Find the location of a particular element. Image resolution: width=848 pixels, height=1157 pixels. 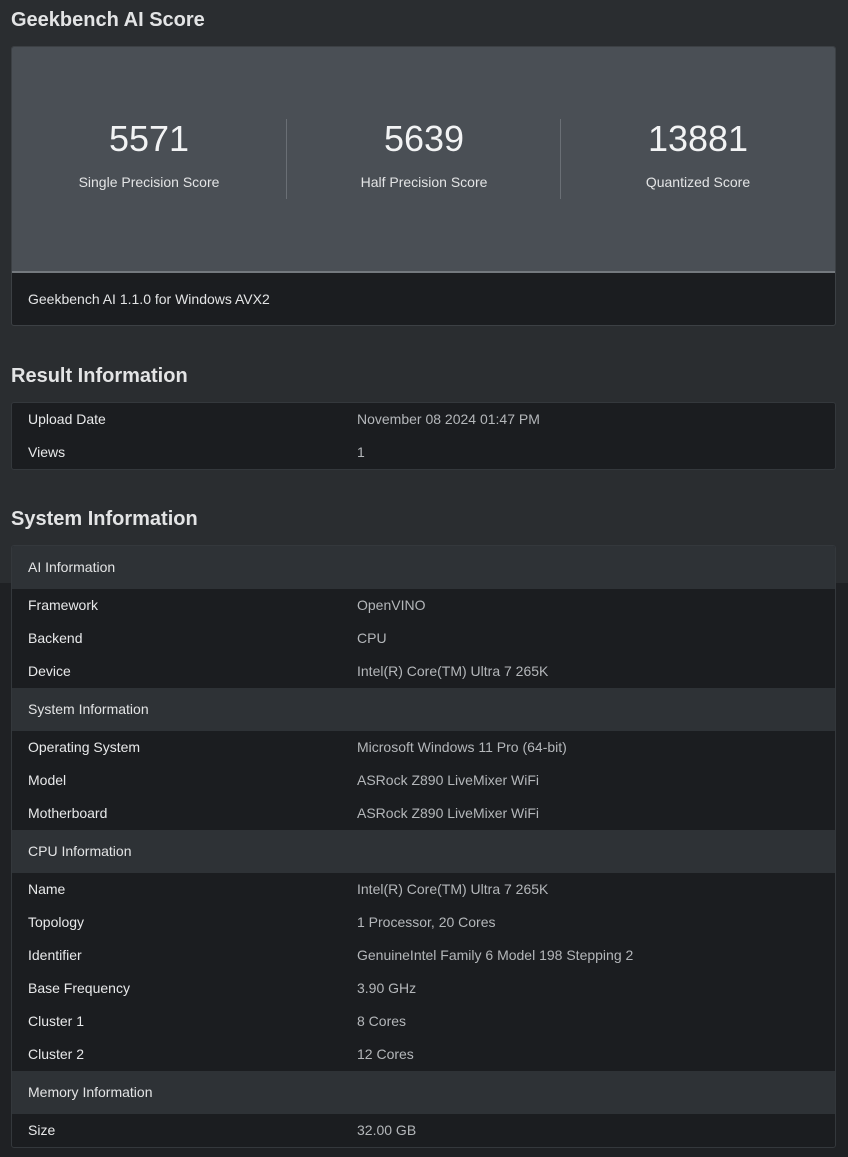

table-row: Base Frequency 3.90 GHz is located at coordinates (423, 988).